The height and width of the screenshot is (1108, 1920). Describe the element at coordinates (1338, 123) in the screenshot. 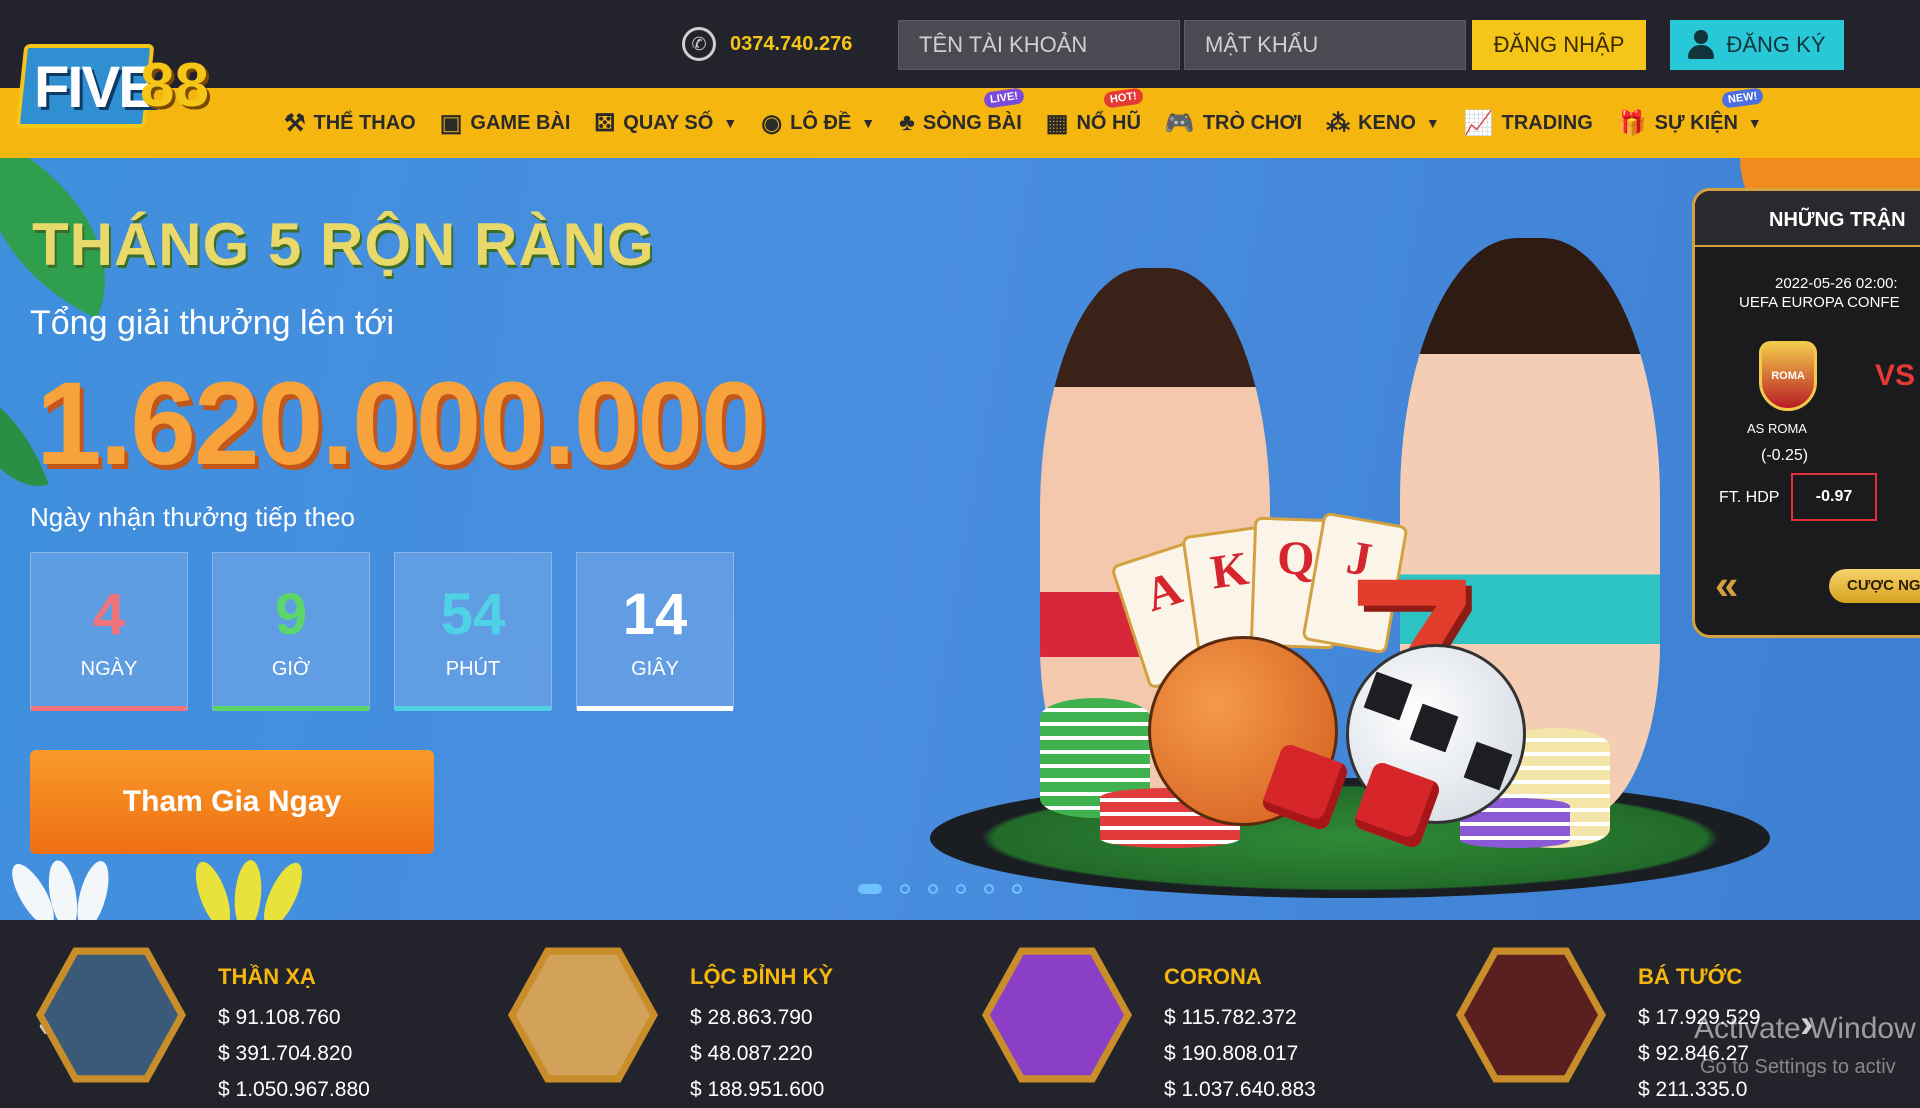

I see `keno-icon: ⁂` at that location.